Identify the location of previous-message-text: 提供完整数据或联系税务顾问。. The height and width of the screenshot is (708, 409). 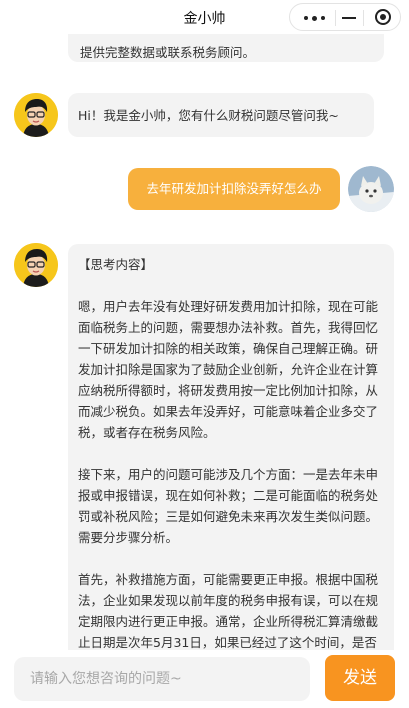
(168, 52).